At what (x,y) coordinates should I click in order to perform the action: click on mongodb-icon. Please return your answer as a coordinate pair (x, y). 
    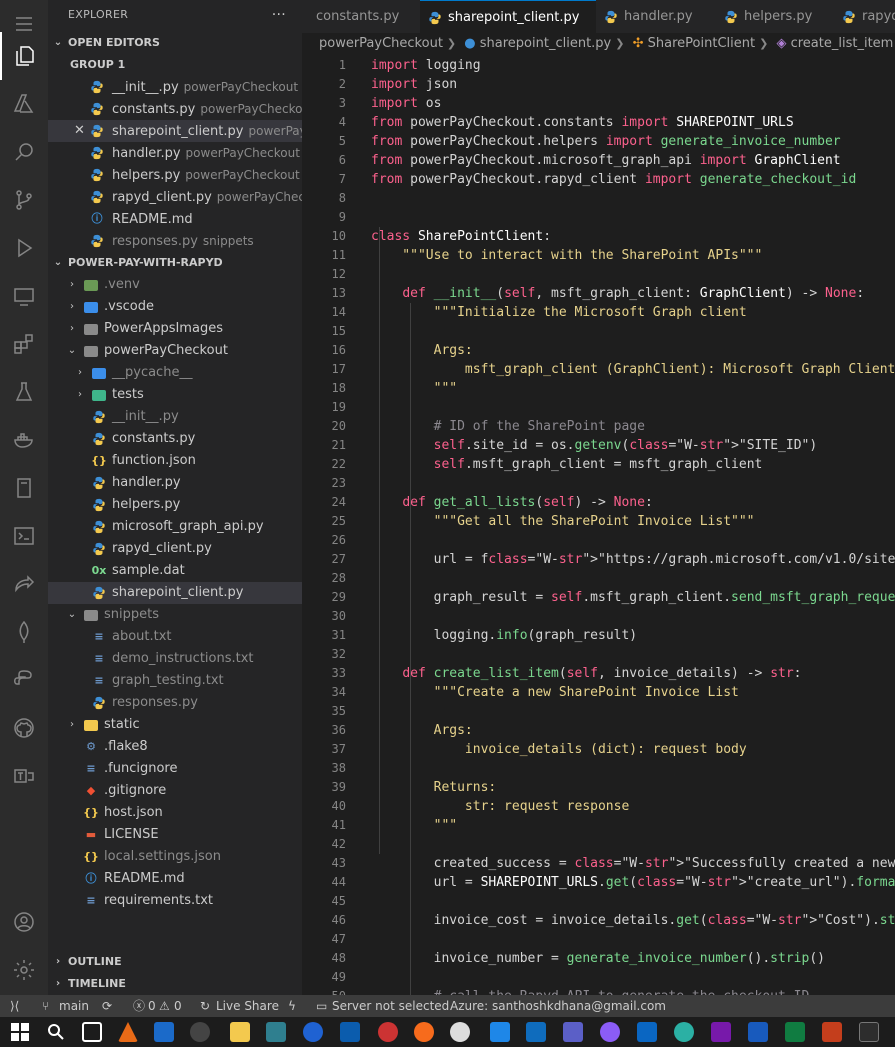
    Looking at the image, I should click on (24, 632).